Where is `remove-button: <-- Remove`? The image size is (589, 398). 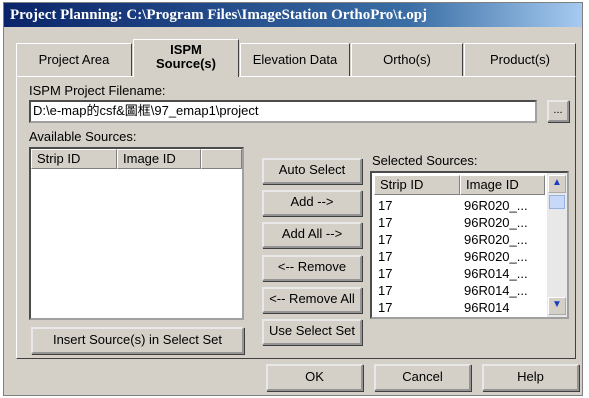 remove-button: <-- Remove is located at coordinates (312, 268).